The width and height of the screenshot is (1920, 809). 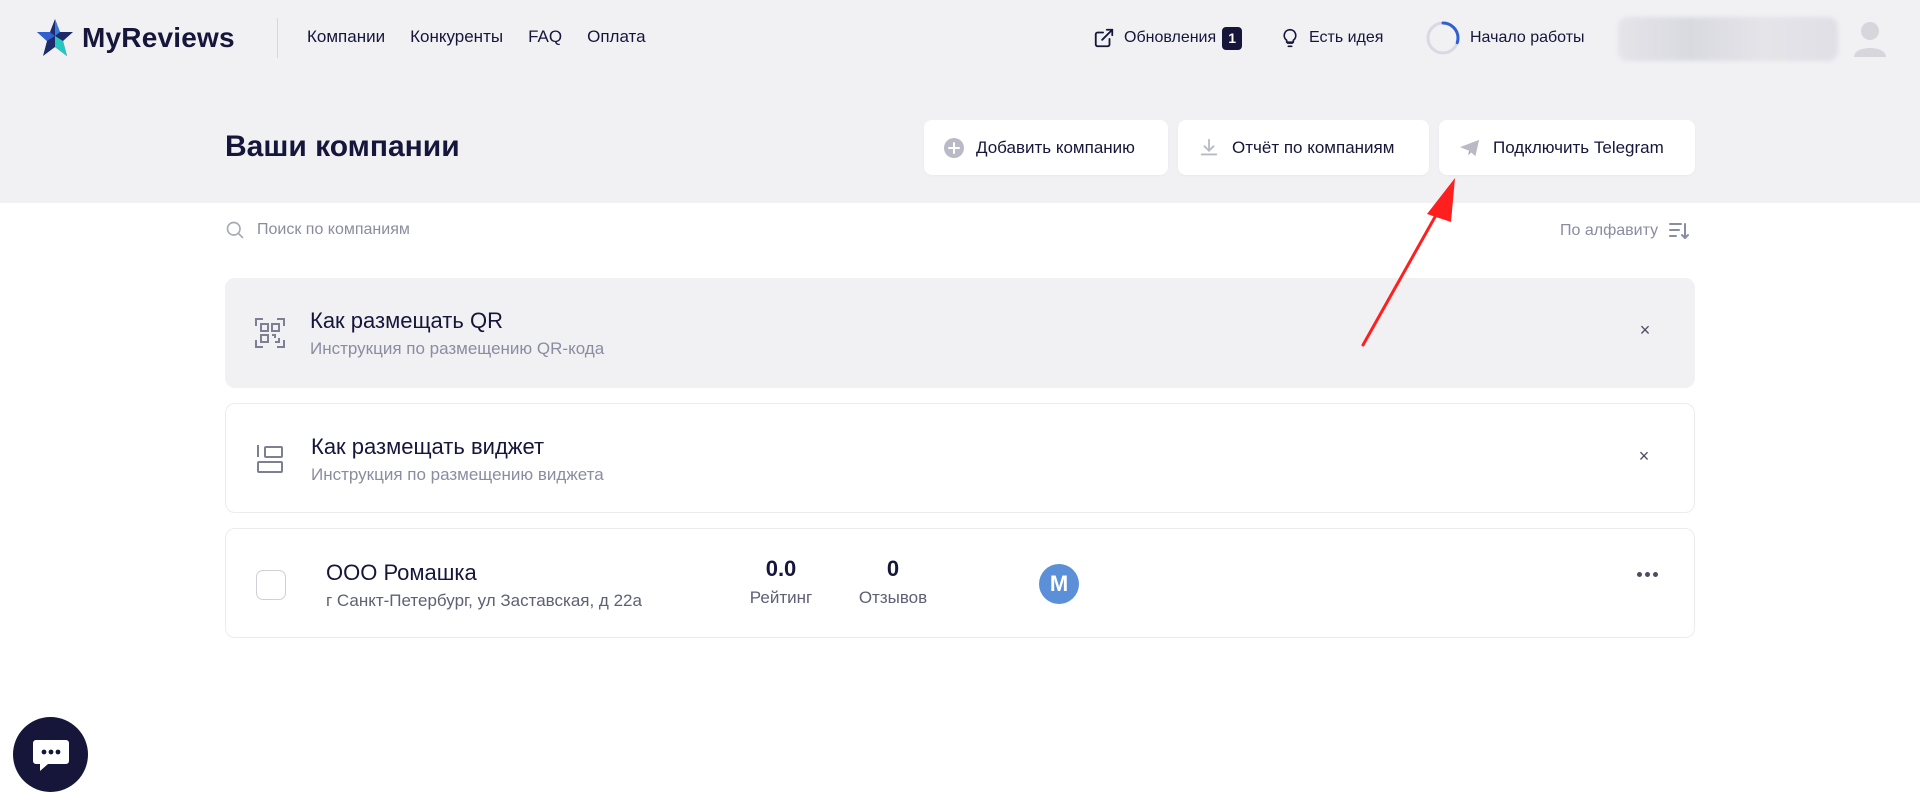 What do you see at coordinates (1313, 147) in the screenshot?
I see `company-report-label: Отчёт по компаниям` at bounding box center [1313, 147].